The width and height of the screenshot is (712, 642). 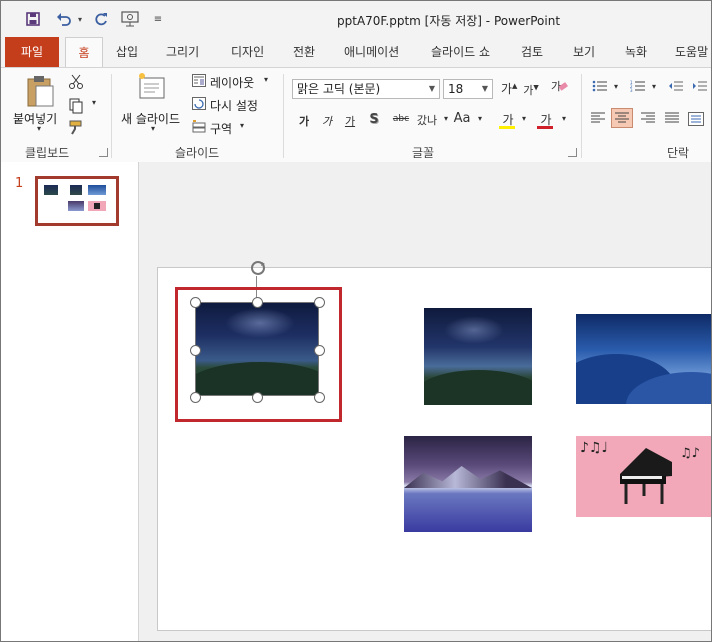 What do you see at coordinates (371, 52) in the screenshot?
I see `tab-animations: 애니메이션` at bounding box center [371, 52].